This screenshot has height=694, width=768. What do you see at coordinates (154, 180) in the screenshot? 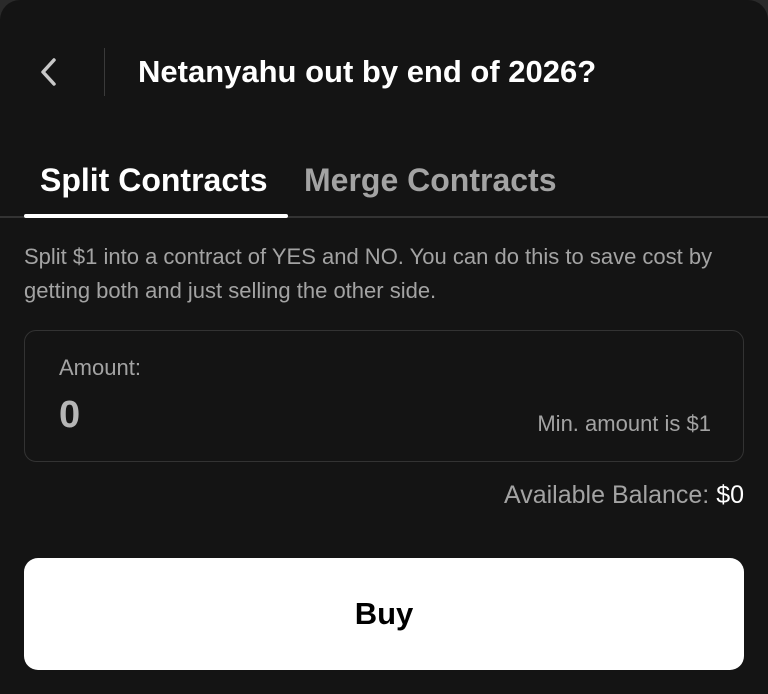
I see `tab-split-contracts: Split Contracts` at bounding box center [154, 180].